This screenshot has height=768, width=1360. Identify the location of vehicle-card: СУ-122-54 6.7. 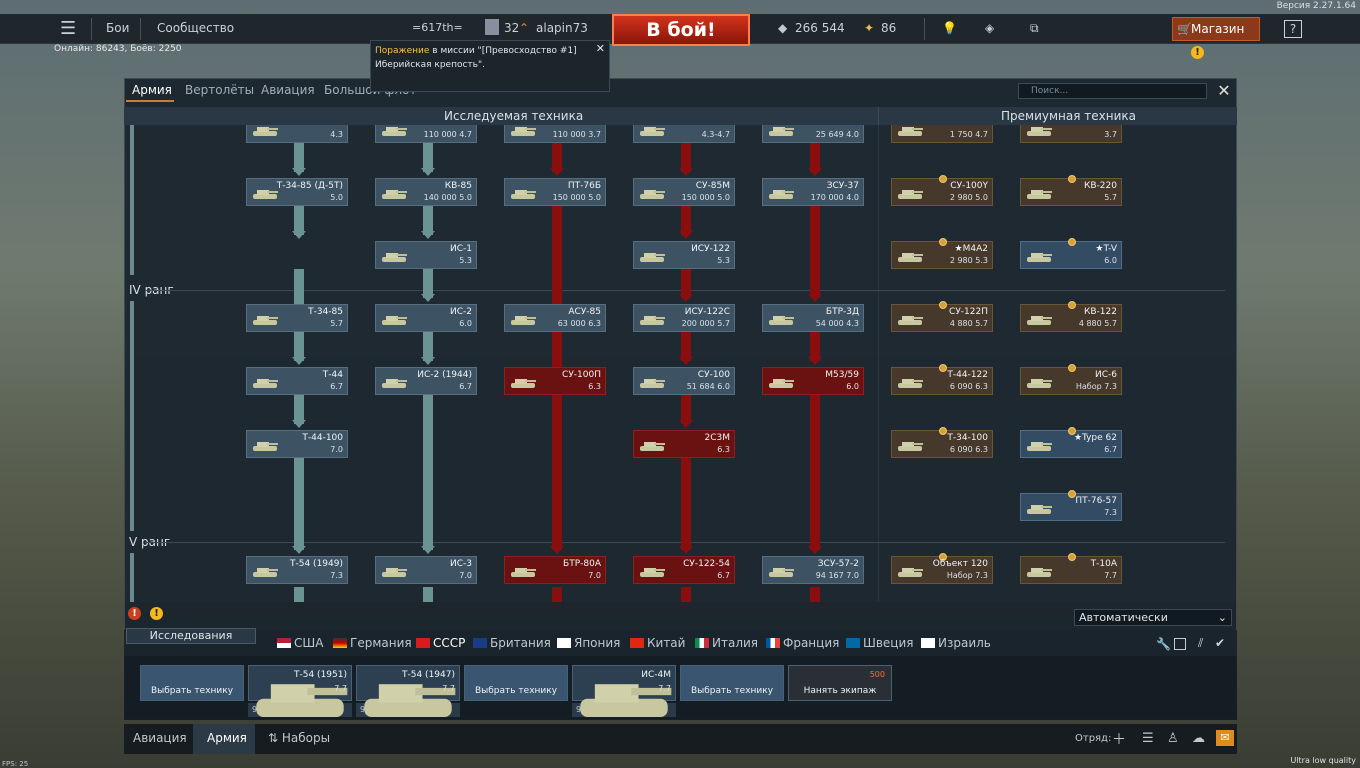
(684, 570).